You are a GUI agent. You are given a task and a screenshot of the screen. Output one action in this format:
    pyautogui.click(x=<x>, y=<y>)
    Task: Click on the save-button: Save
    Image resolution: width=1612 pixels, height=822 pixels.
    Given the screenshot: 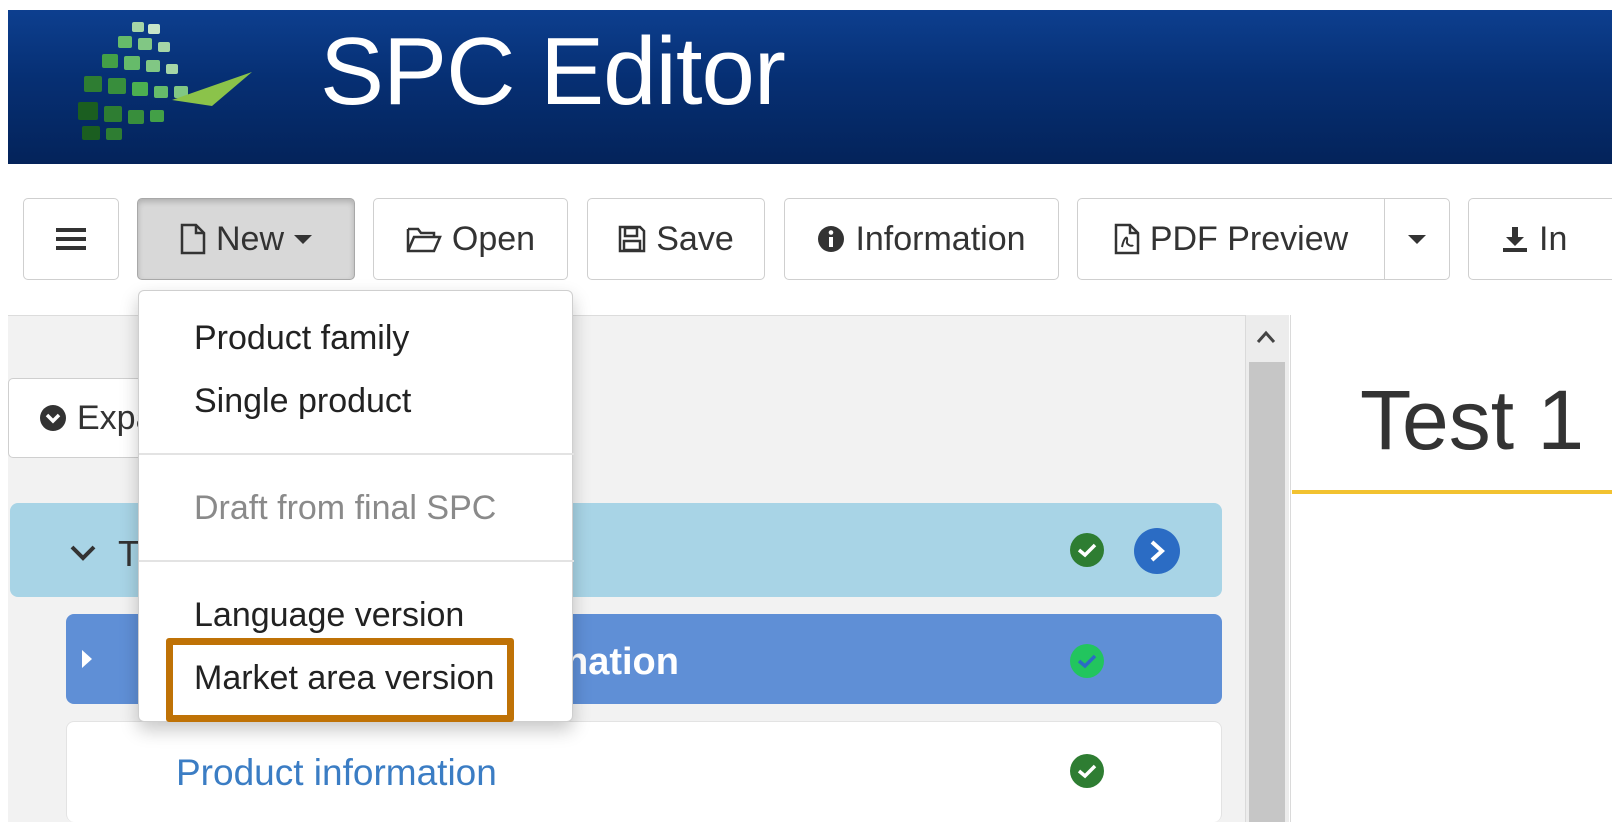 What is the action you would take?
    pyautogui.click(x=676, y=239)
    